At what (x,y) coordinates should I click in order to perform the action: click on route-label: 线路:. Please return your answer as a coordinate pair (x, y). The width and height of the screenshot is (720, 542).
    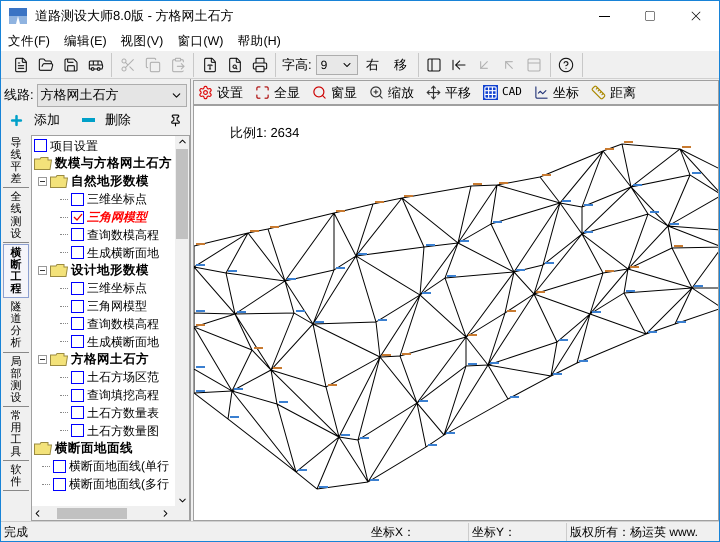
    Looking at the image, I should click on (19, 95).